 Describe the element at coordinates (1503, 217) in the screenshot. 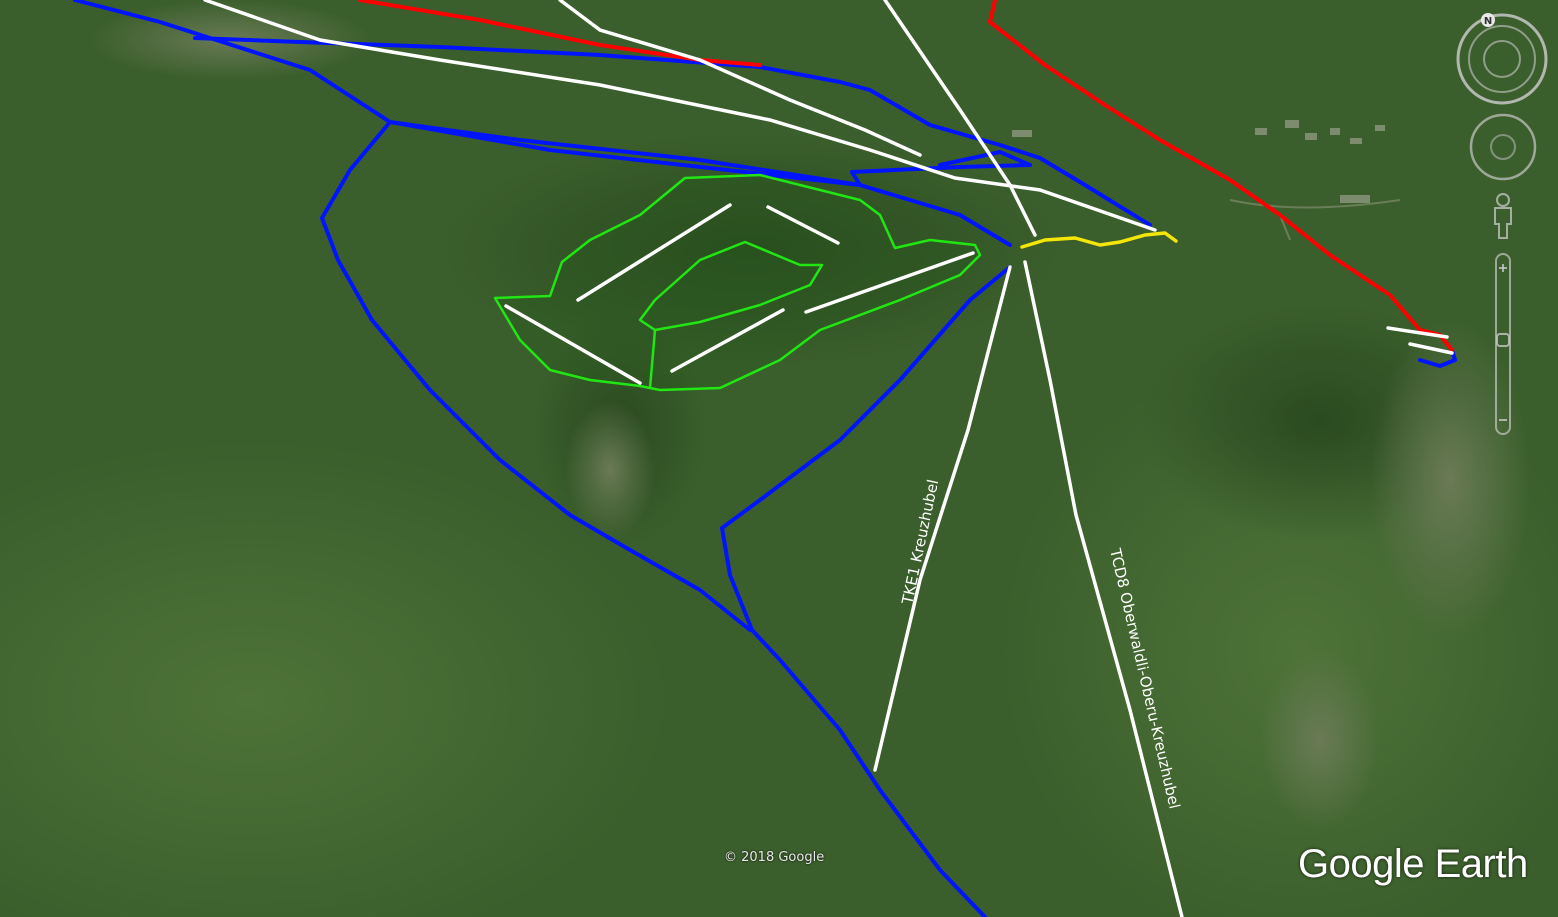

I see `pegman-icon` at that location.